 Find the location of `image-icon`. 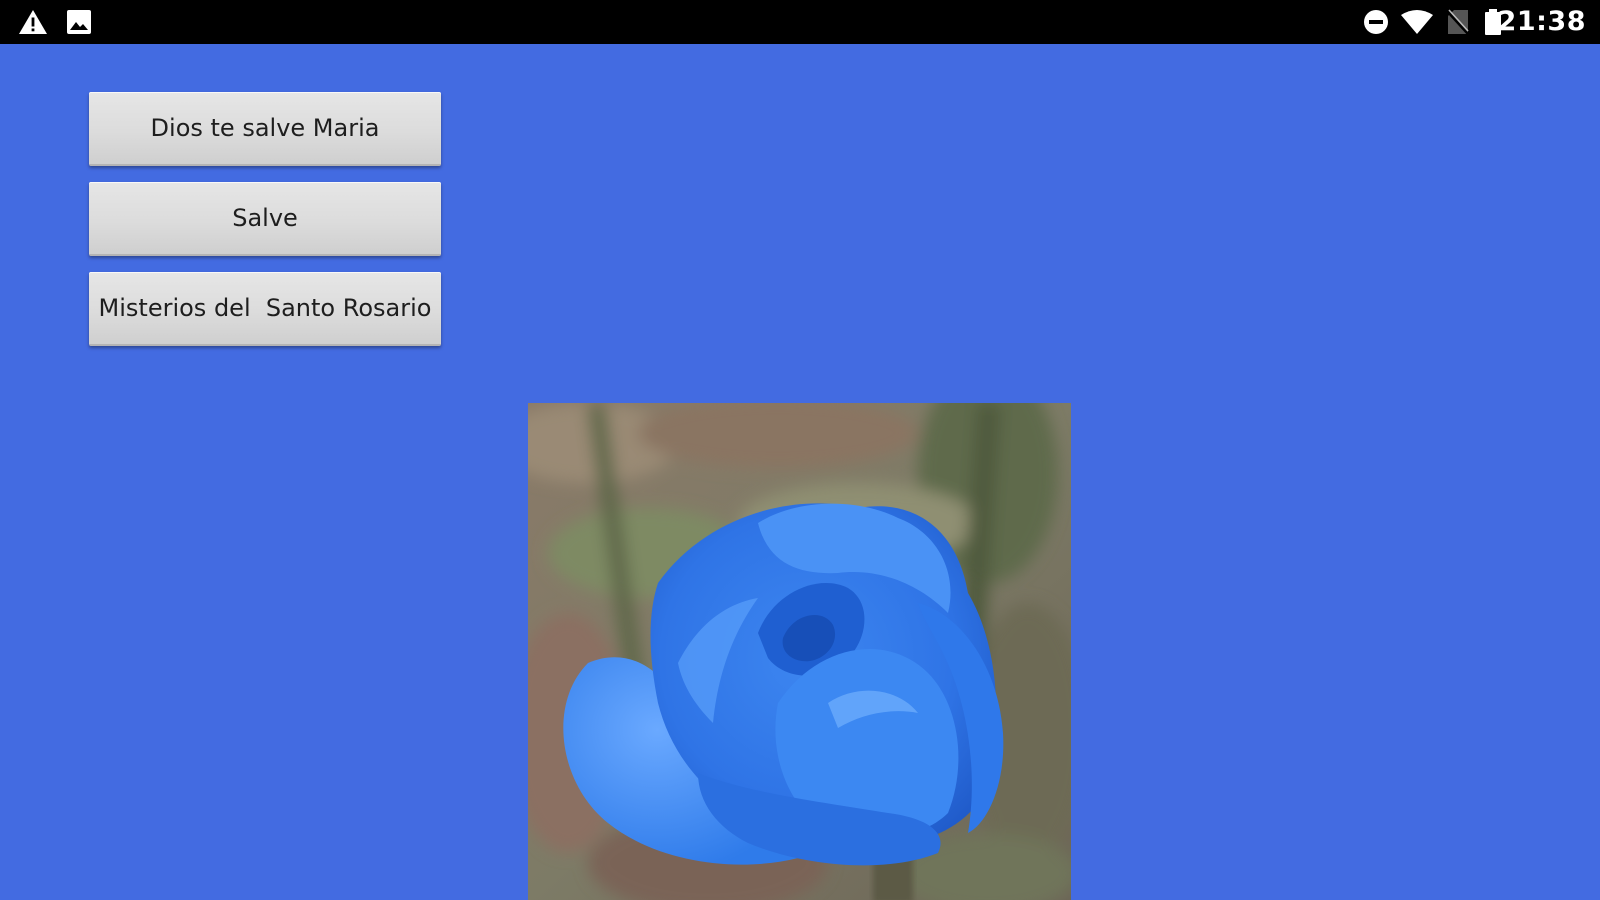

image-icon is located at coordinates (79, 22).